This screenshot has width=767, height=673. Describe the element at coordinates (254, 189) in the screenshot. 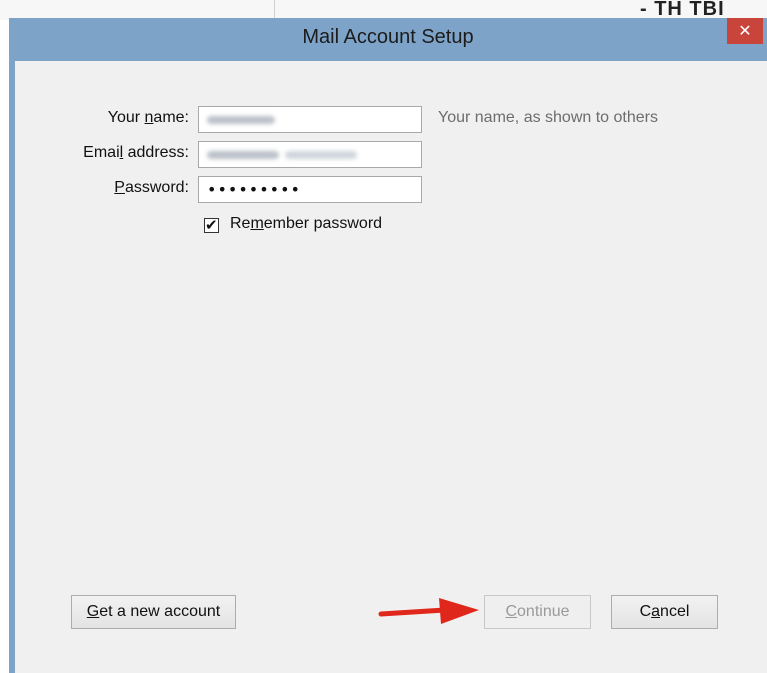

I see `password-value: •••••••••` at that location.